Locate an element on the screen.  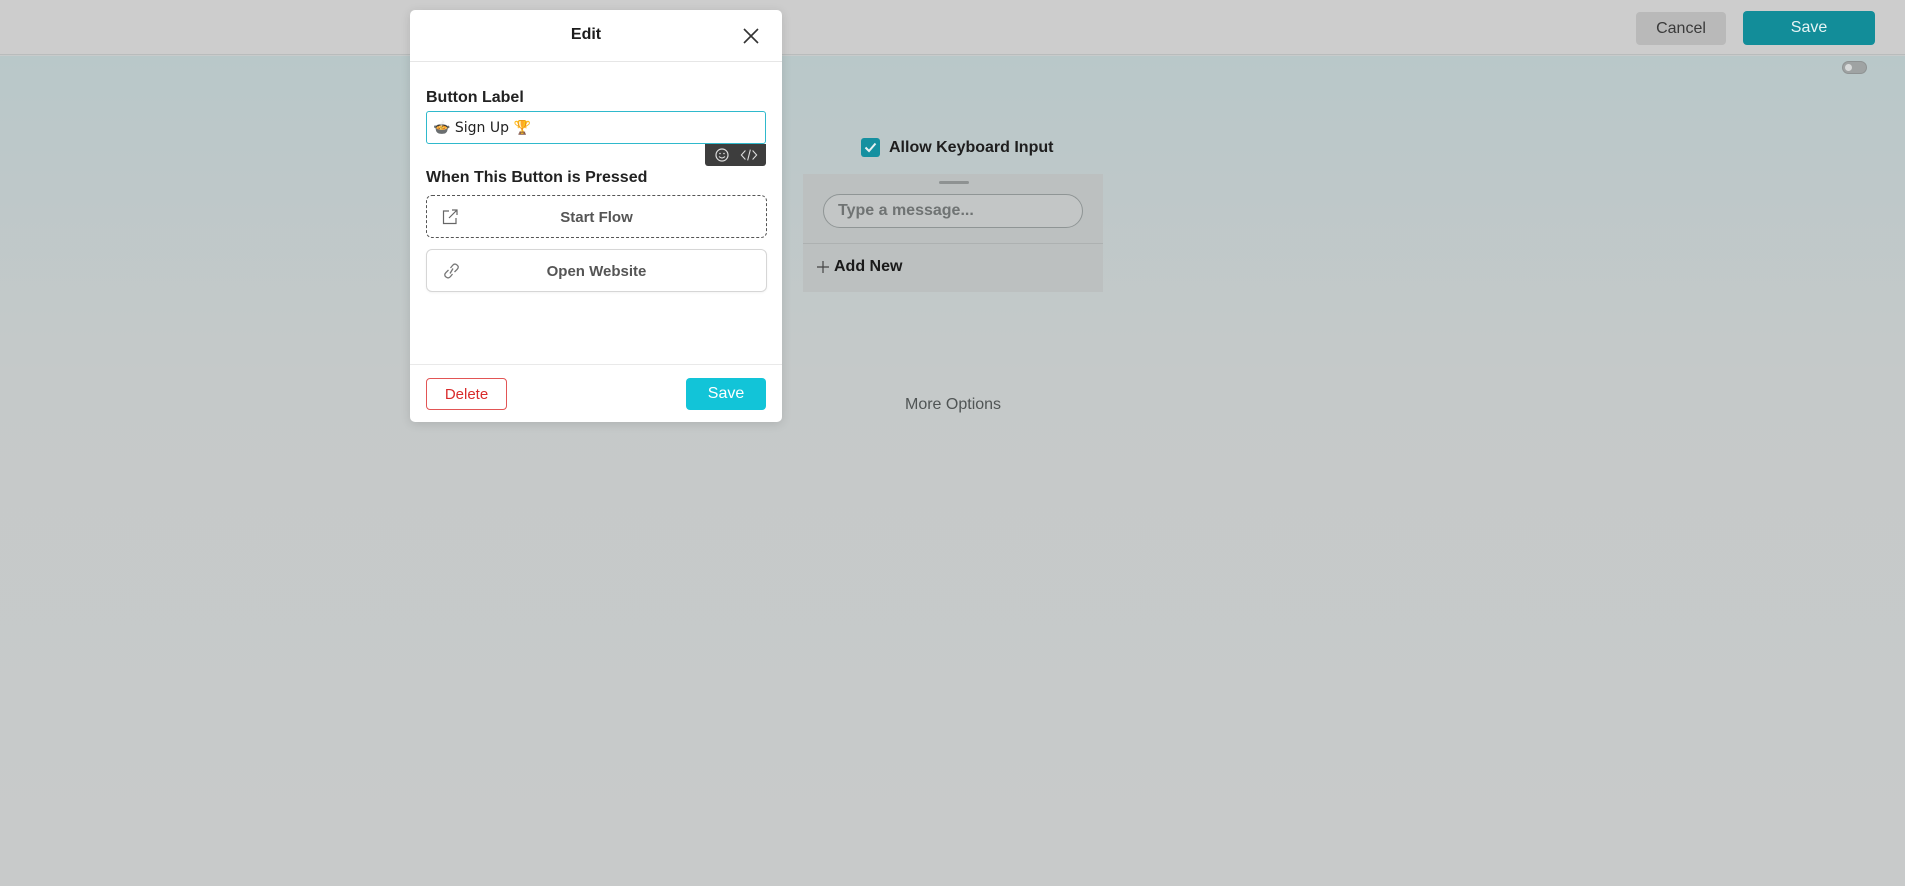
toggle-switch is located at coordinates (1854, 67).